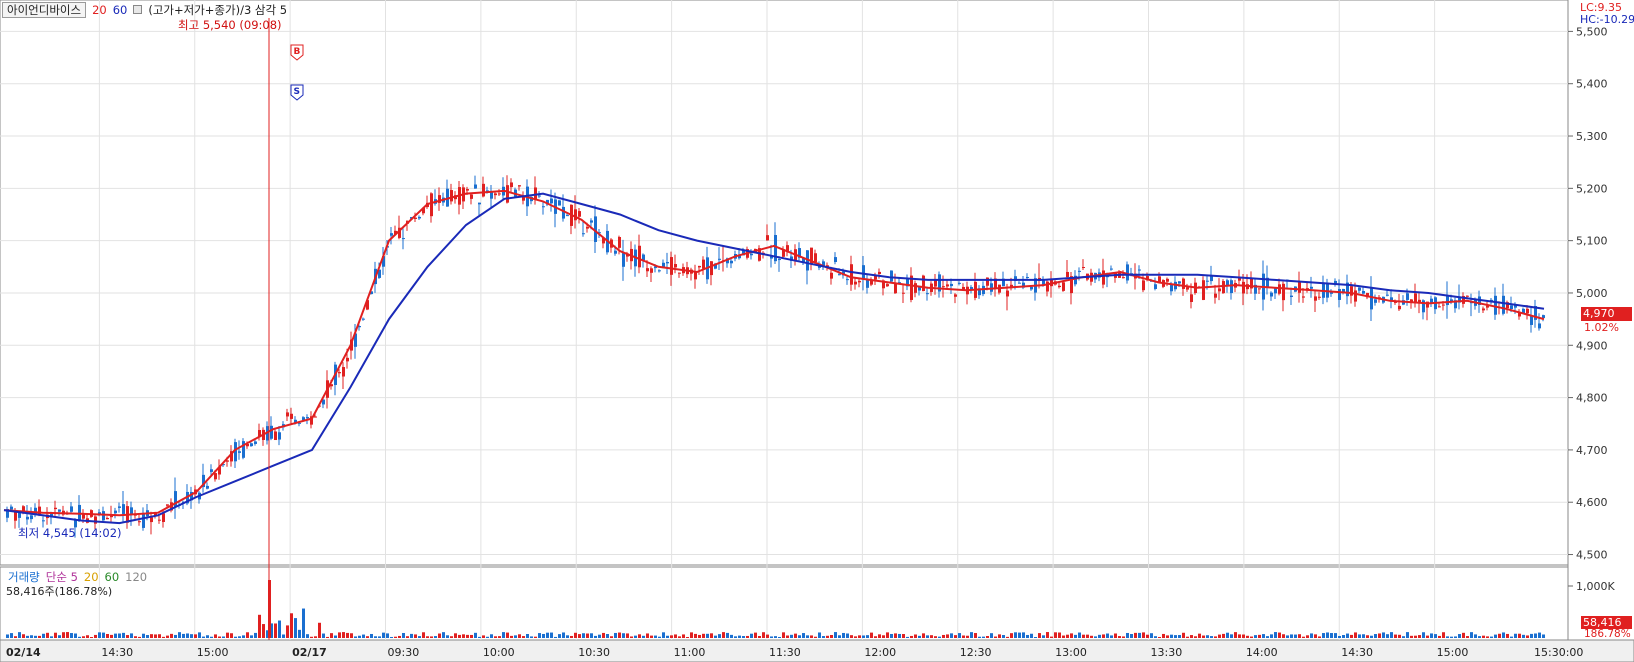  I want to click on y-tick-label: 4,700, so click(1592, 450).